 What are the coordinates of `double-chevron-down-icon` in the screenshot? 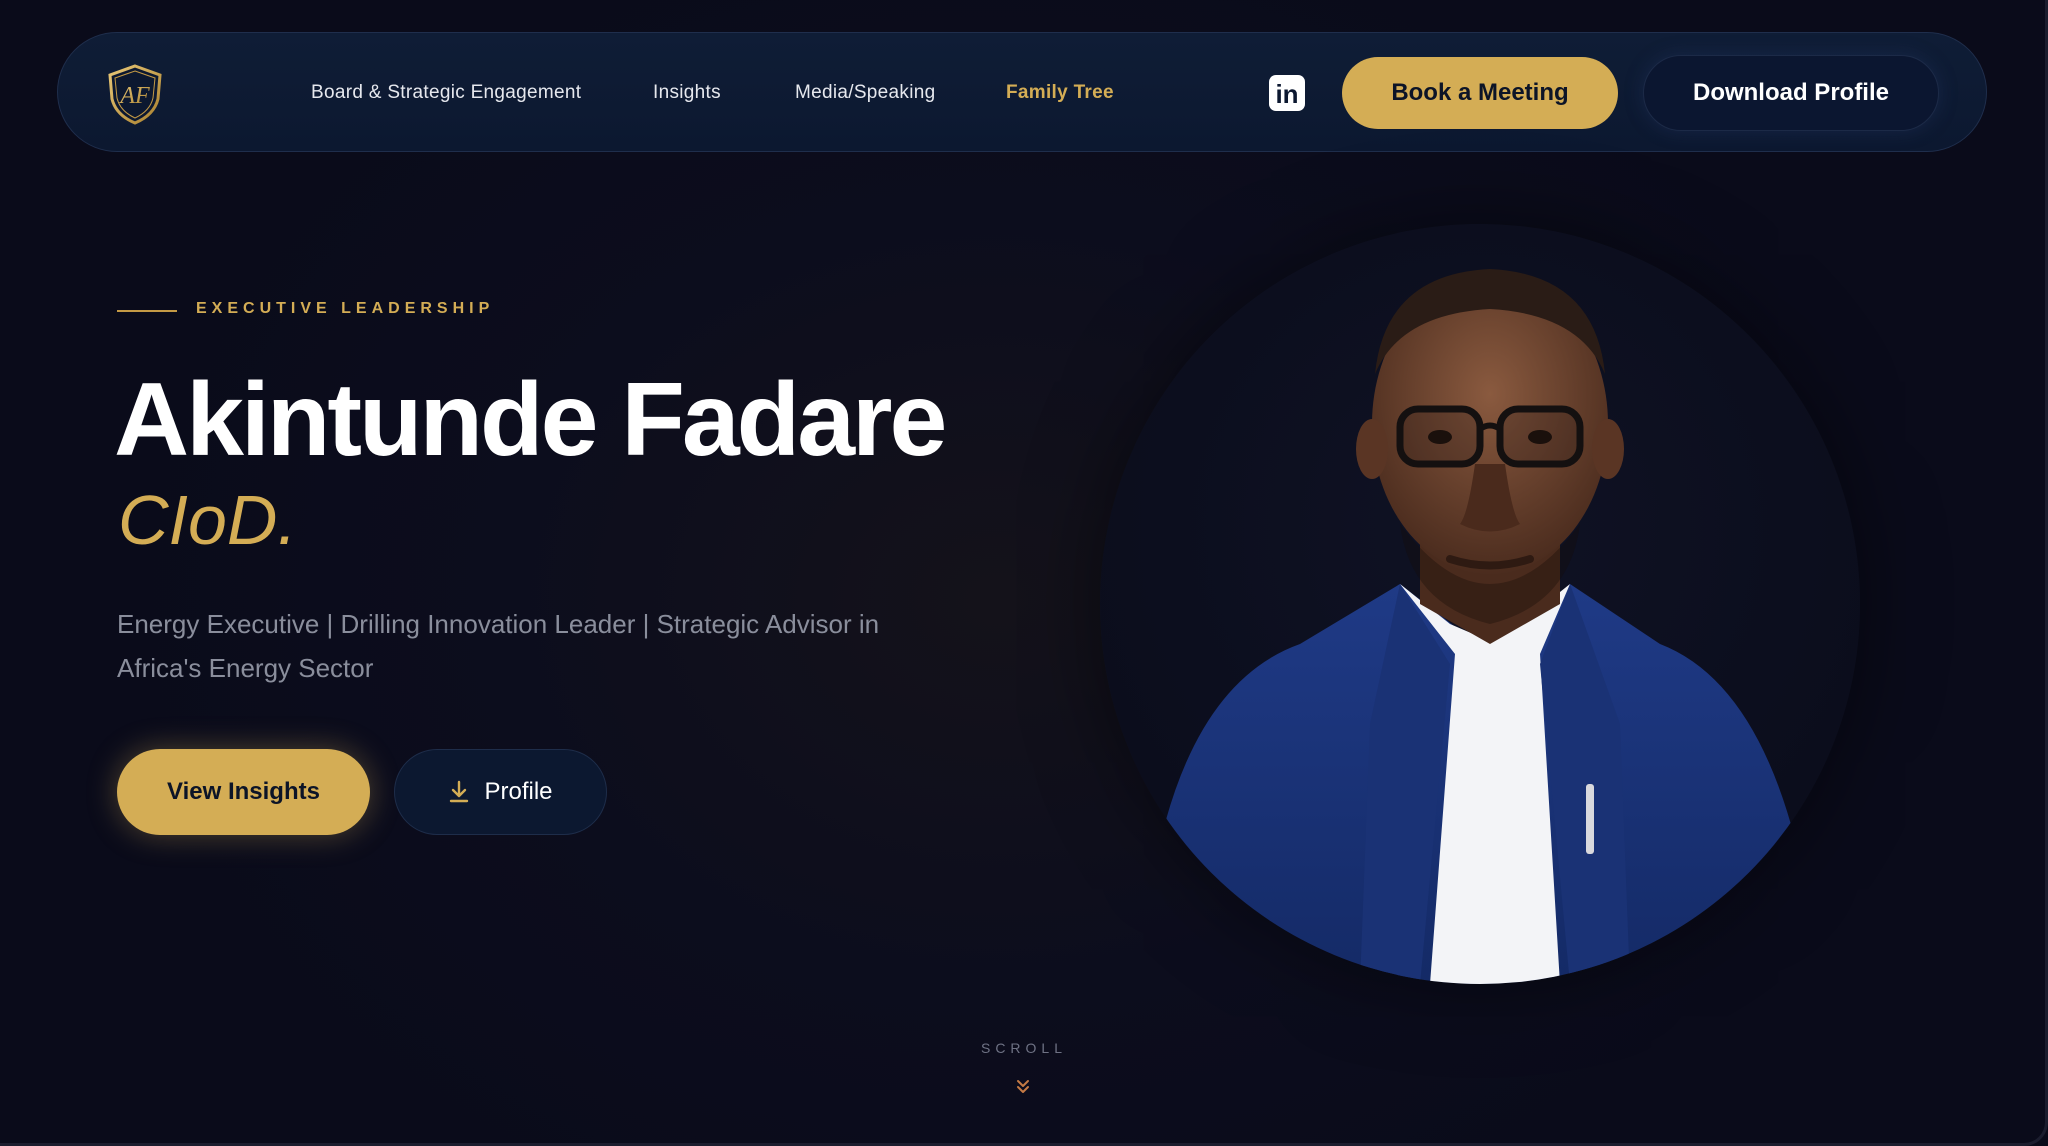 It's located at (1023, 1087).